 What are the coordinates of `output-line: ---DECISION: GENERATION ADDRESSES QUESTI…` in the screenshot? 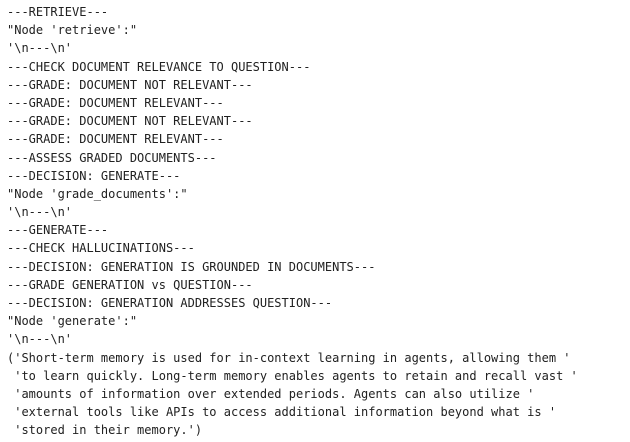 It's located at (170, 303).